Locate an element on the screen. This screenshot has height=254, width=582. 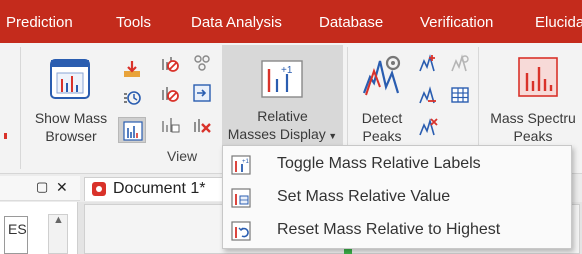
menu-tools: Tools is located at coordinates (133, 21).